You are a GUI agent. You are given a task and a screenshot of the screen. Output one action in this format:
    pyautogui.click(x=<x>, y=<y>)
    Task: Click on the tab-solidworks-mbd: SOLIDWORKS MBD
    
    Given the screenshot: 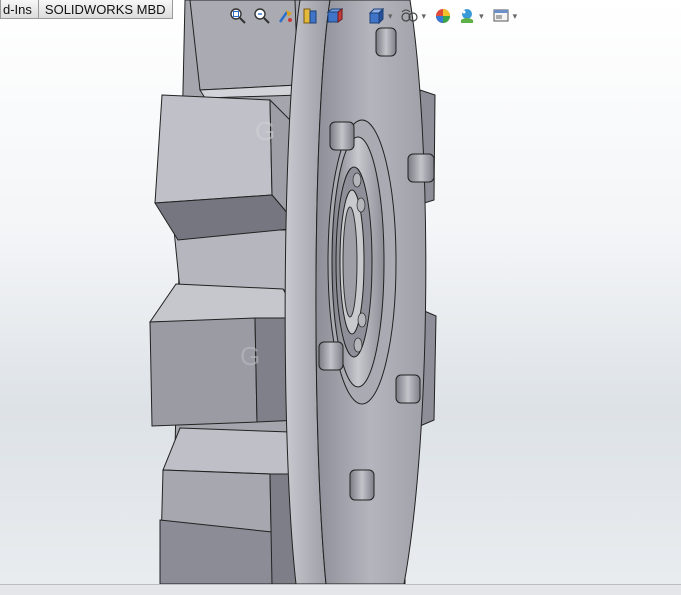 What is the action you would take?
    pyautogui.click(x=105, y=9)
    